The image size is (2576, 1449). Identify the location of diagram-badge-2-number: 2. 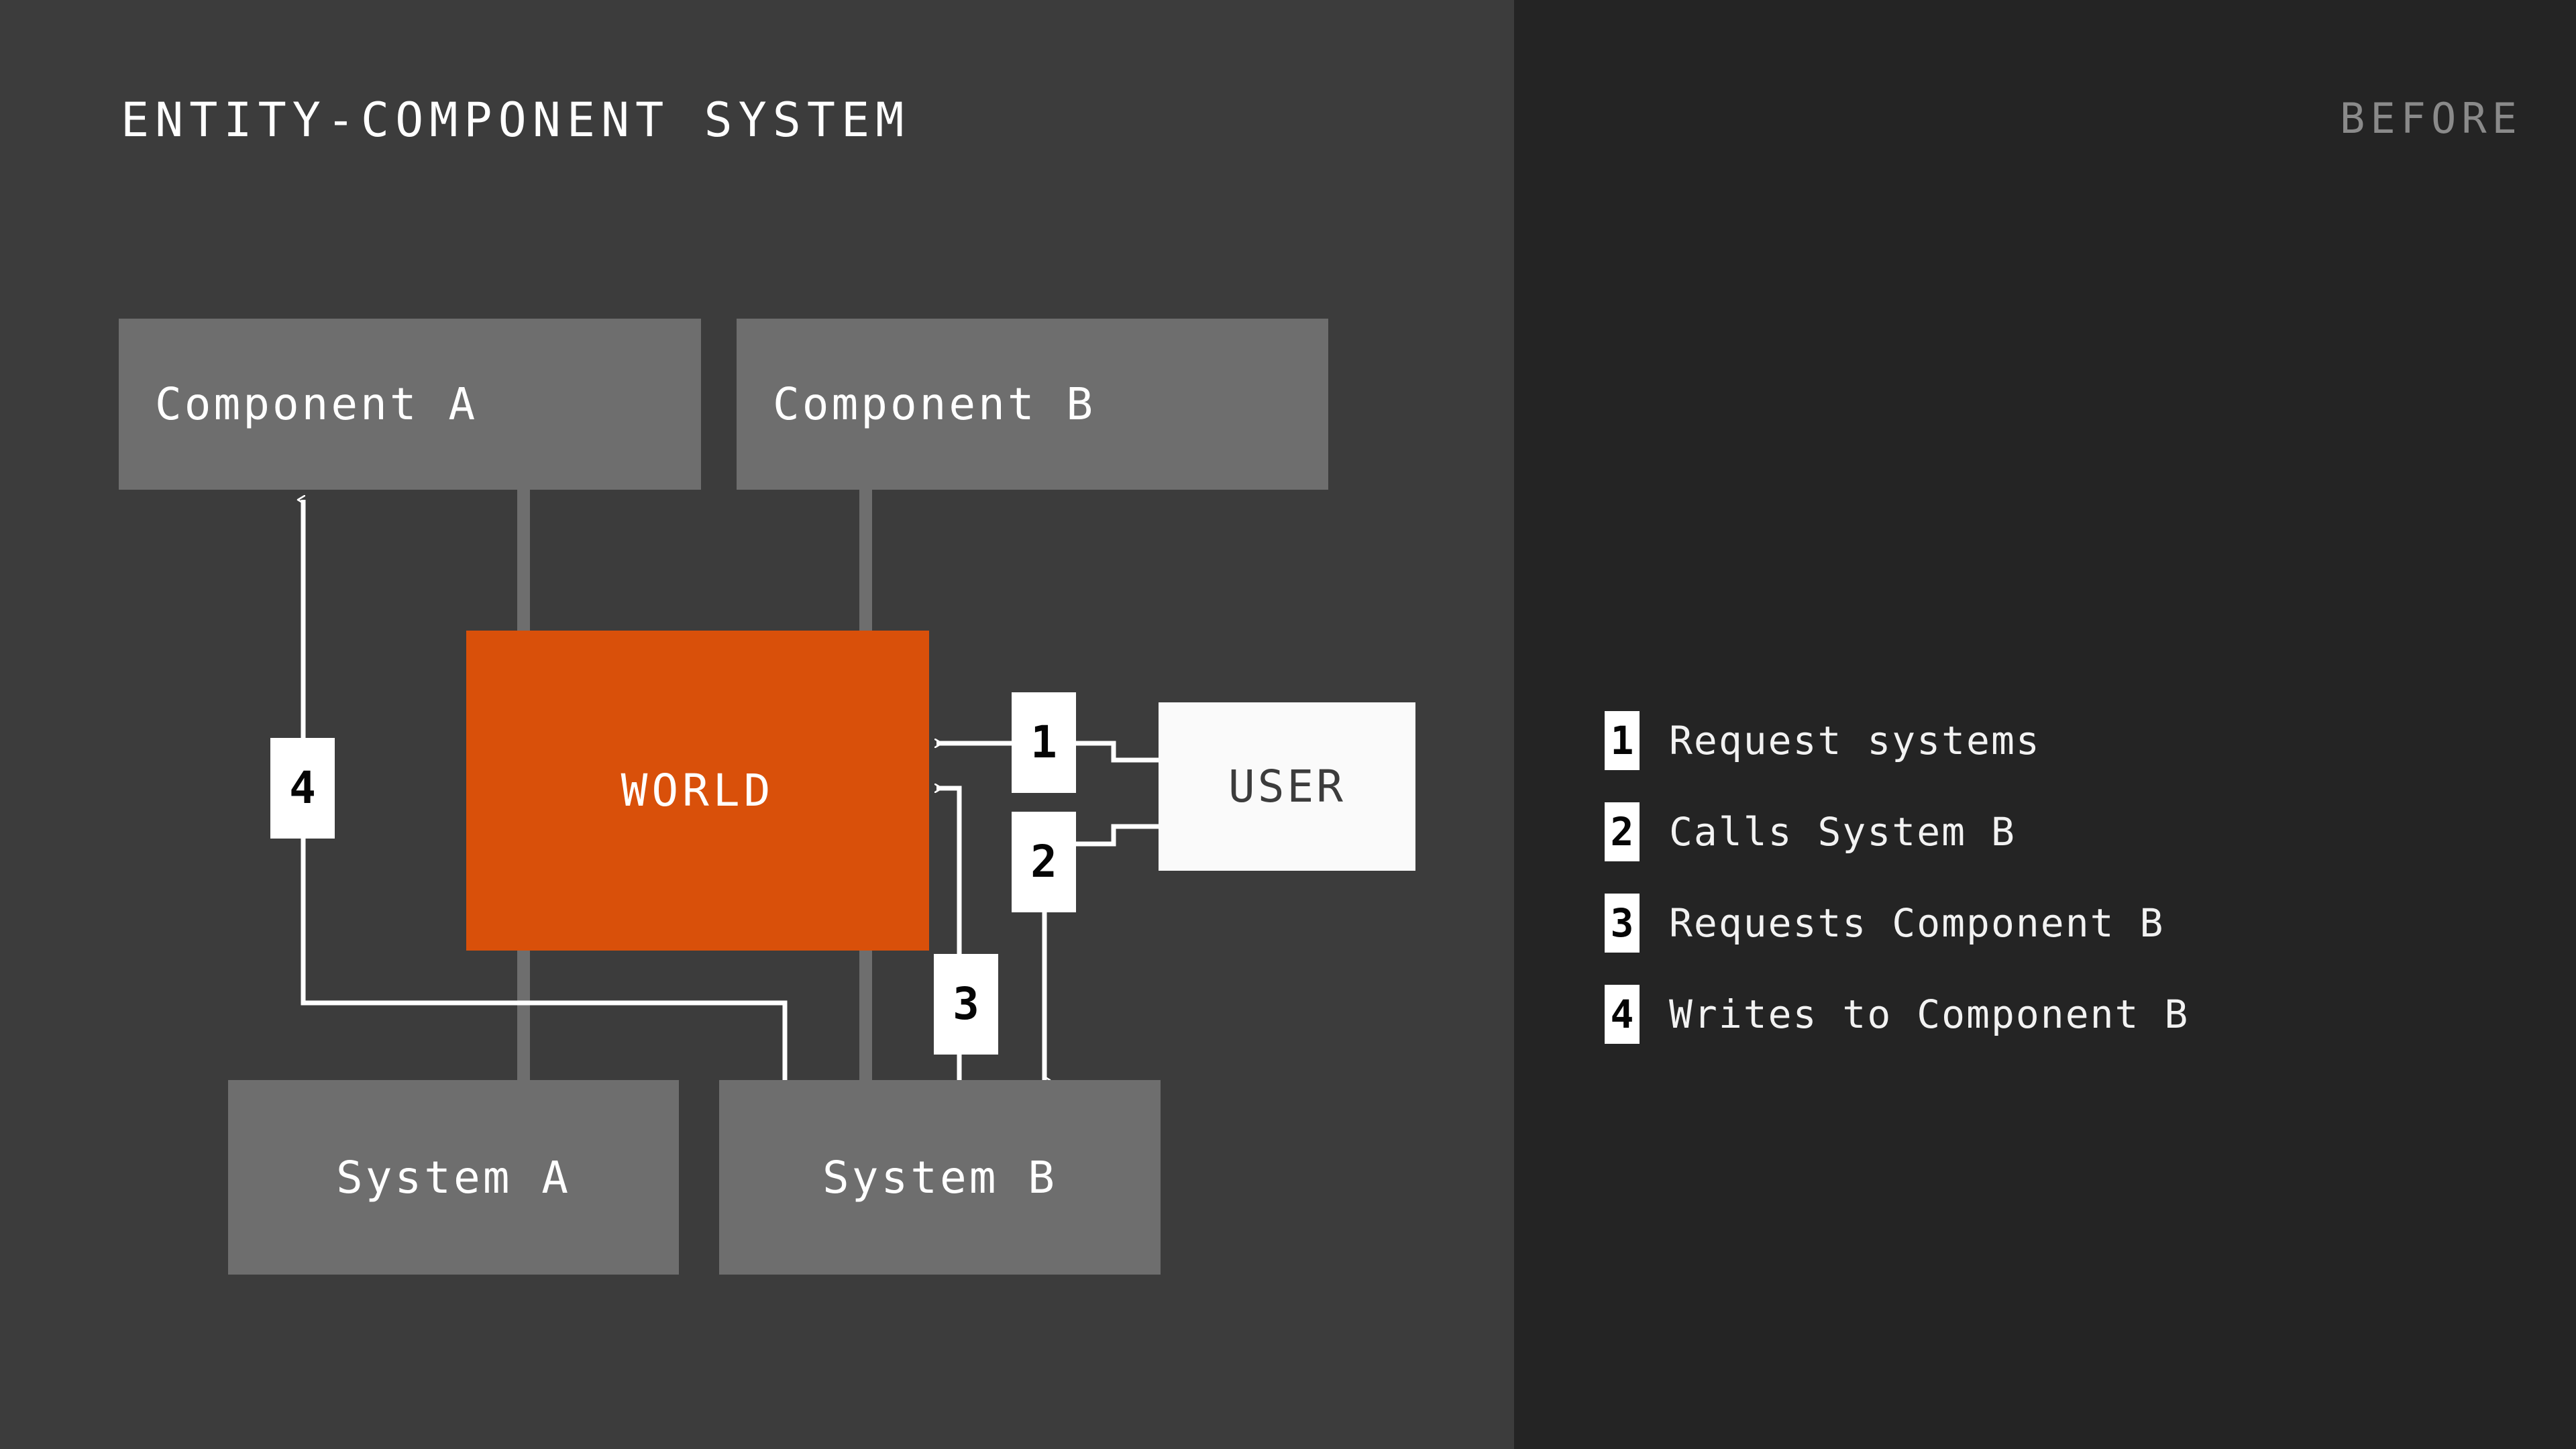
(1043, 862).